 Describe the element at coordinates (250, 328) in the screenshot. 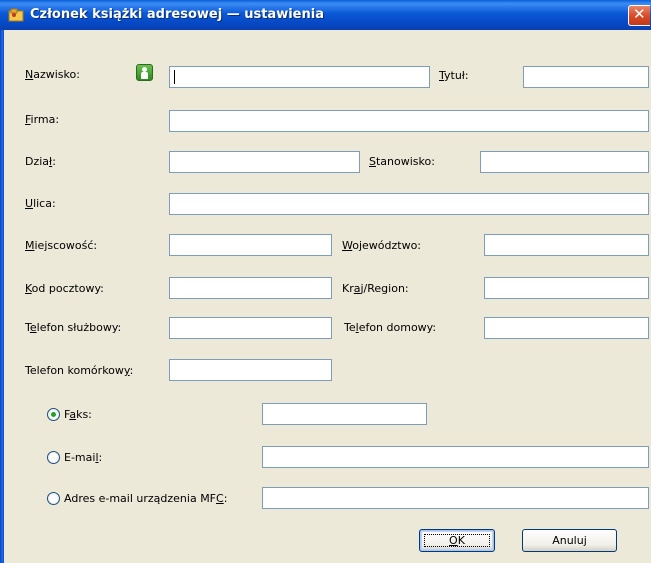

I see `tel-sluzbowy-input` at that location.